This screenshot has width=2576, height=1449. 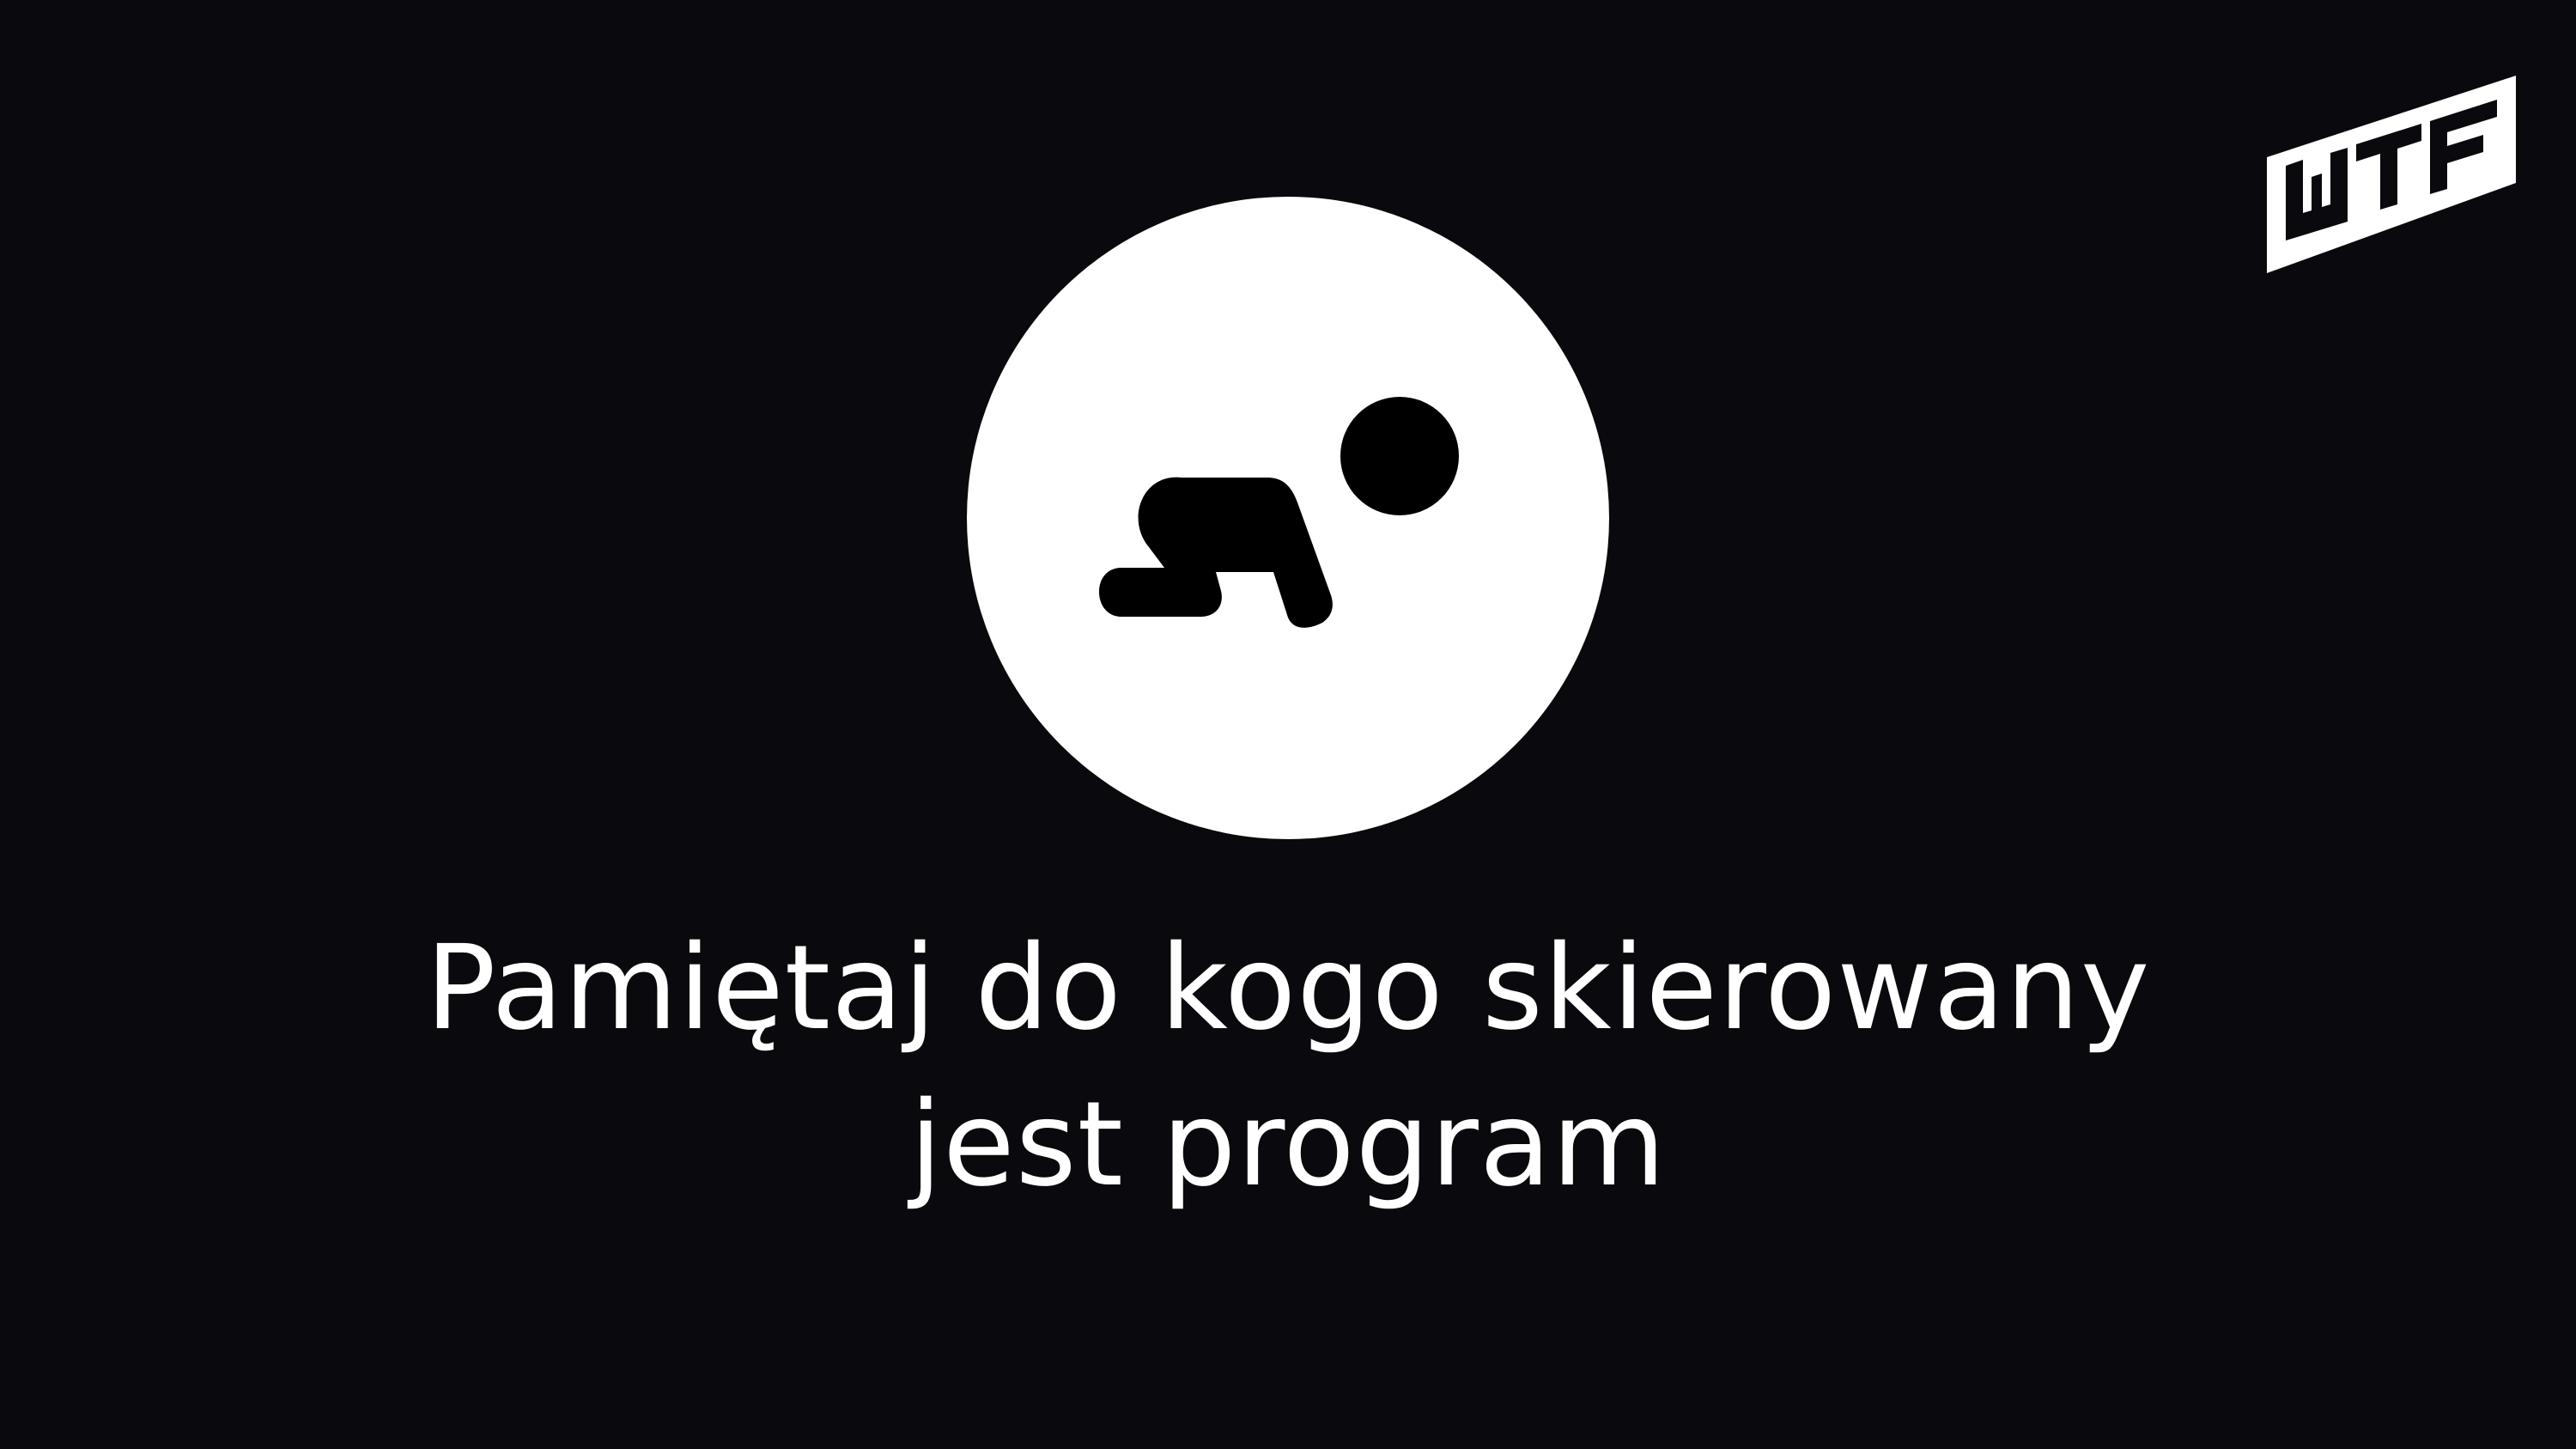 What do you see at coordinates (1279, 512) in the screenshot?
I see `crawling-baby-icon` at bounding box center [1279, 512].